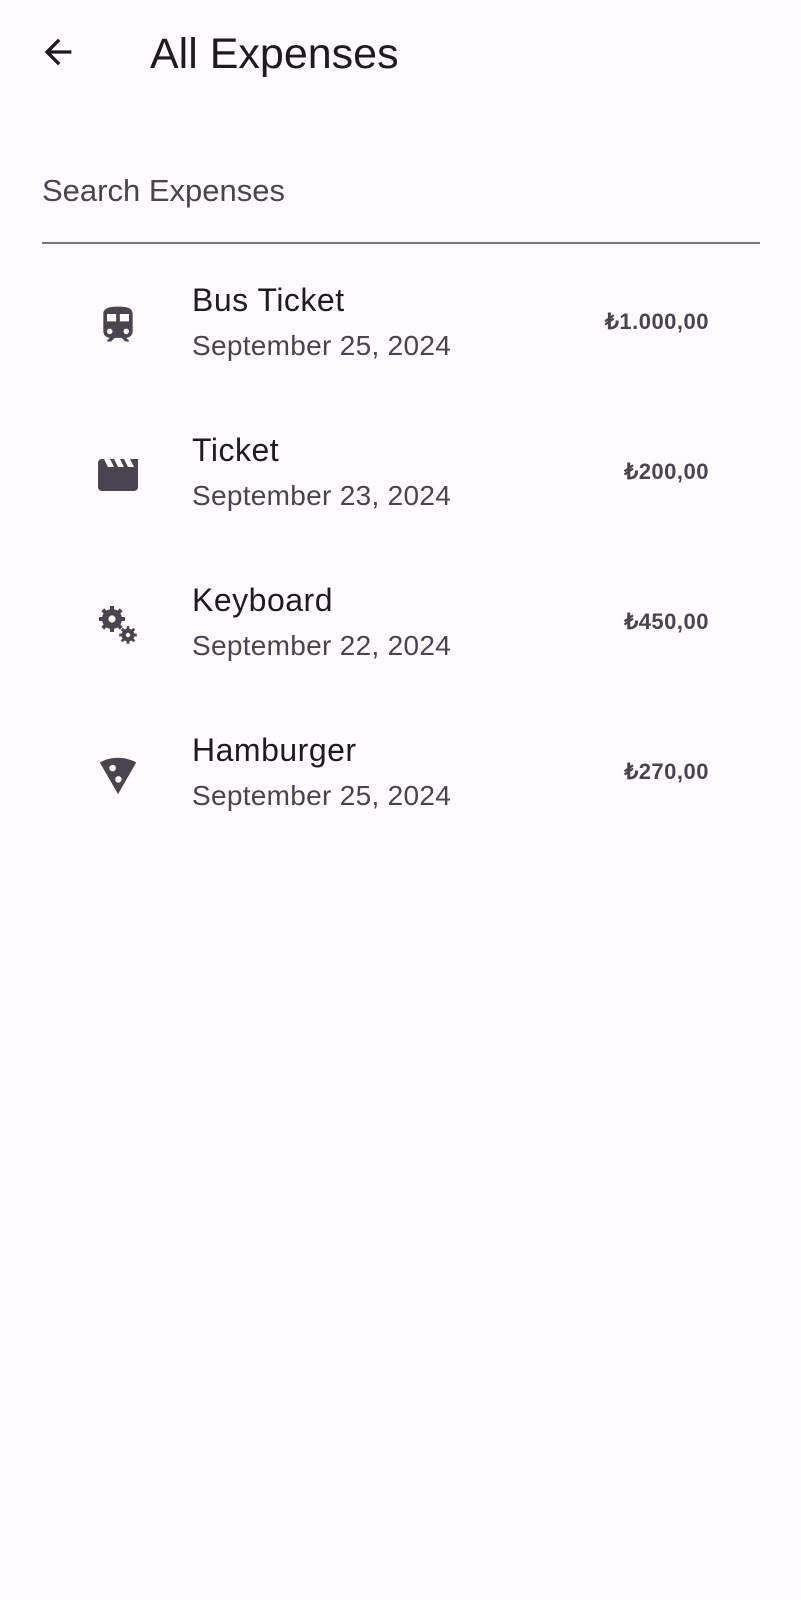  What do you see at coordinates (666, 621) in the screenshot?
I see `expense-amount: ₺450,00` at bounding box center [666, 621].